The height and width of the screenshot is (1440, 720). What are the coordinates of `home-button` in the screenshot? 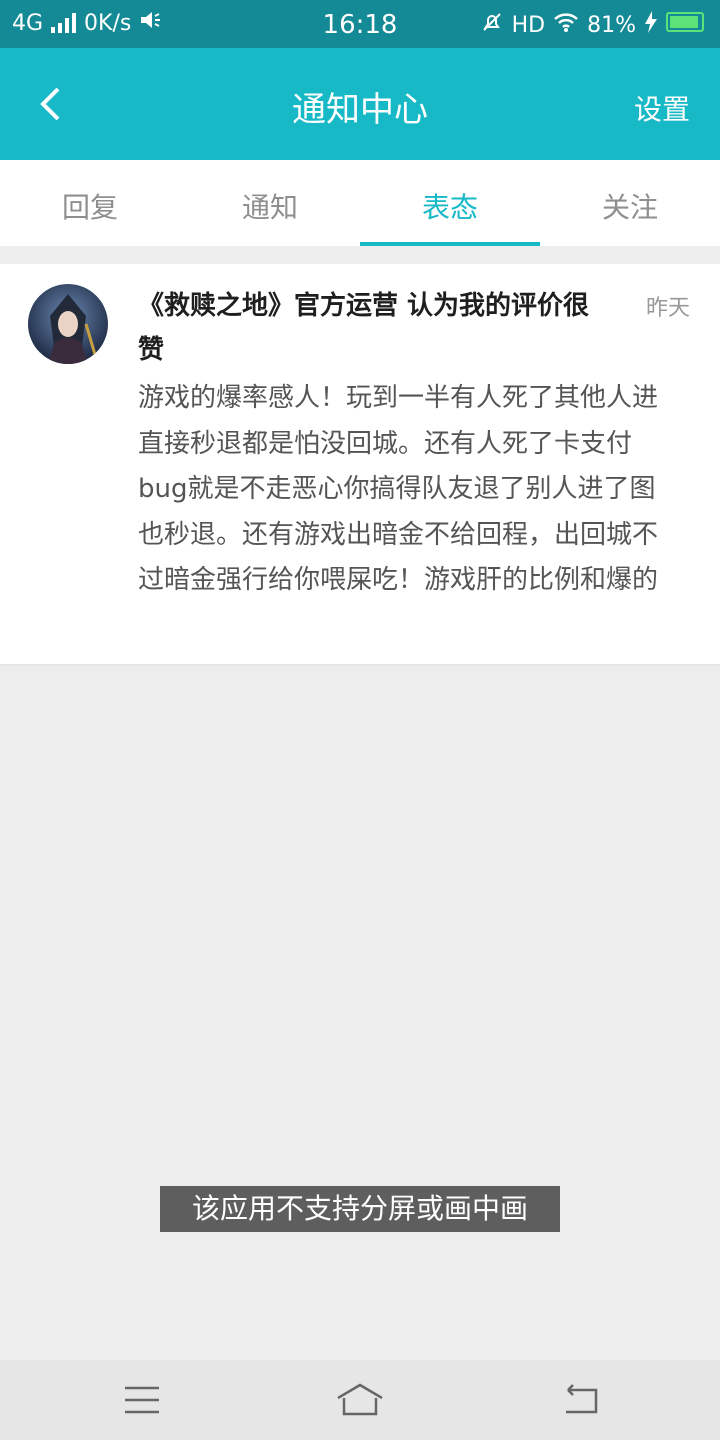 It's located at (360, 1400).